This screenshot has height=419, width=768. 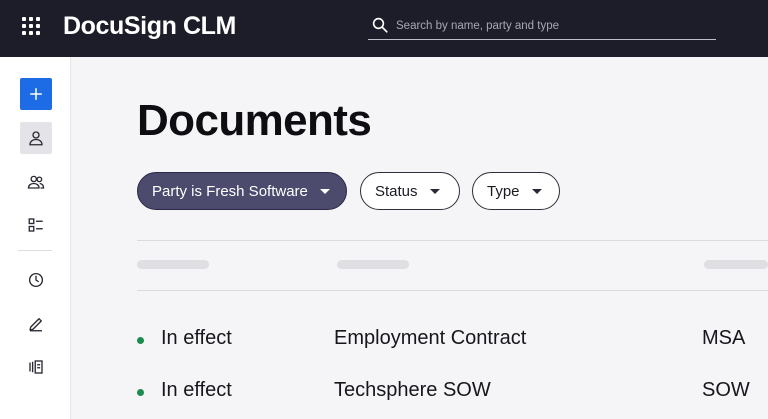 I want to click on filter-party-chip: Party is Fresh Software, so click(x=242, y=191).